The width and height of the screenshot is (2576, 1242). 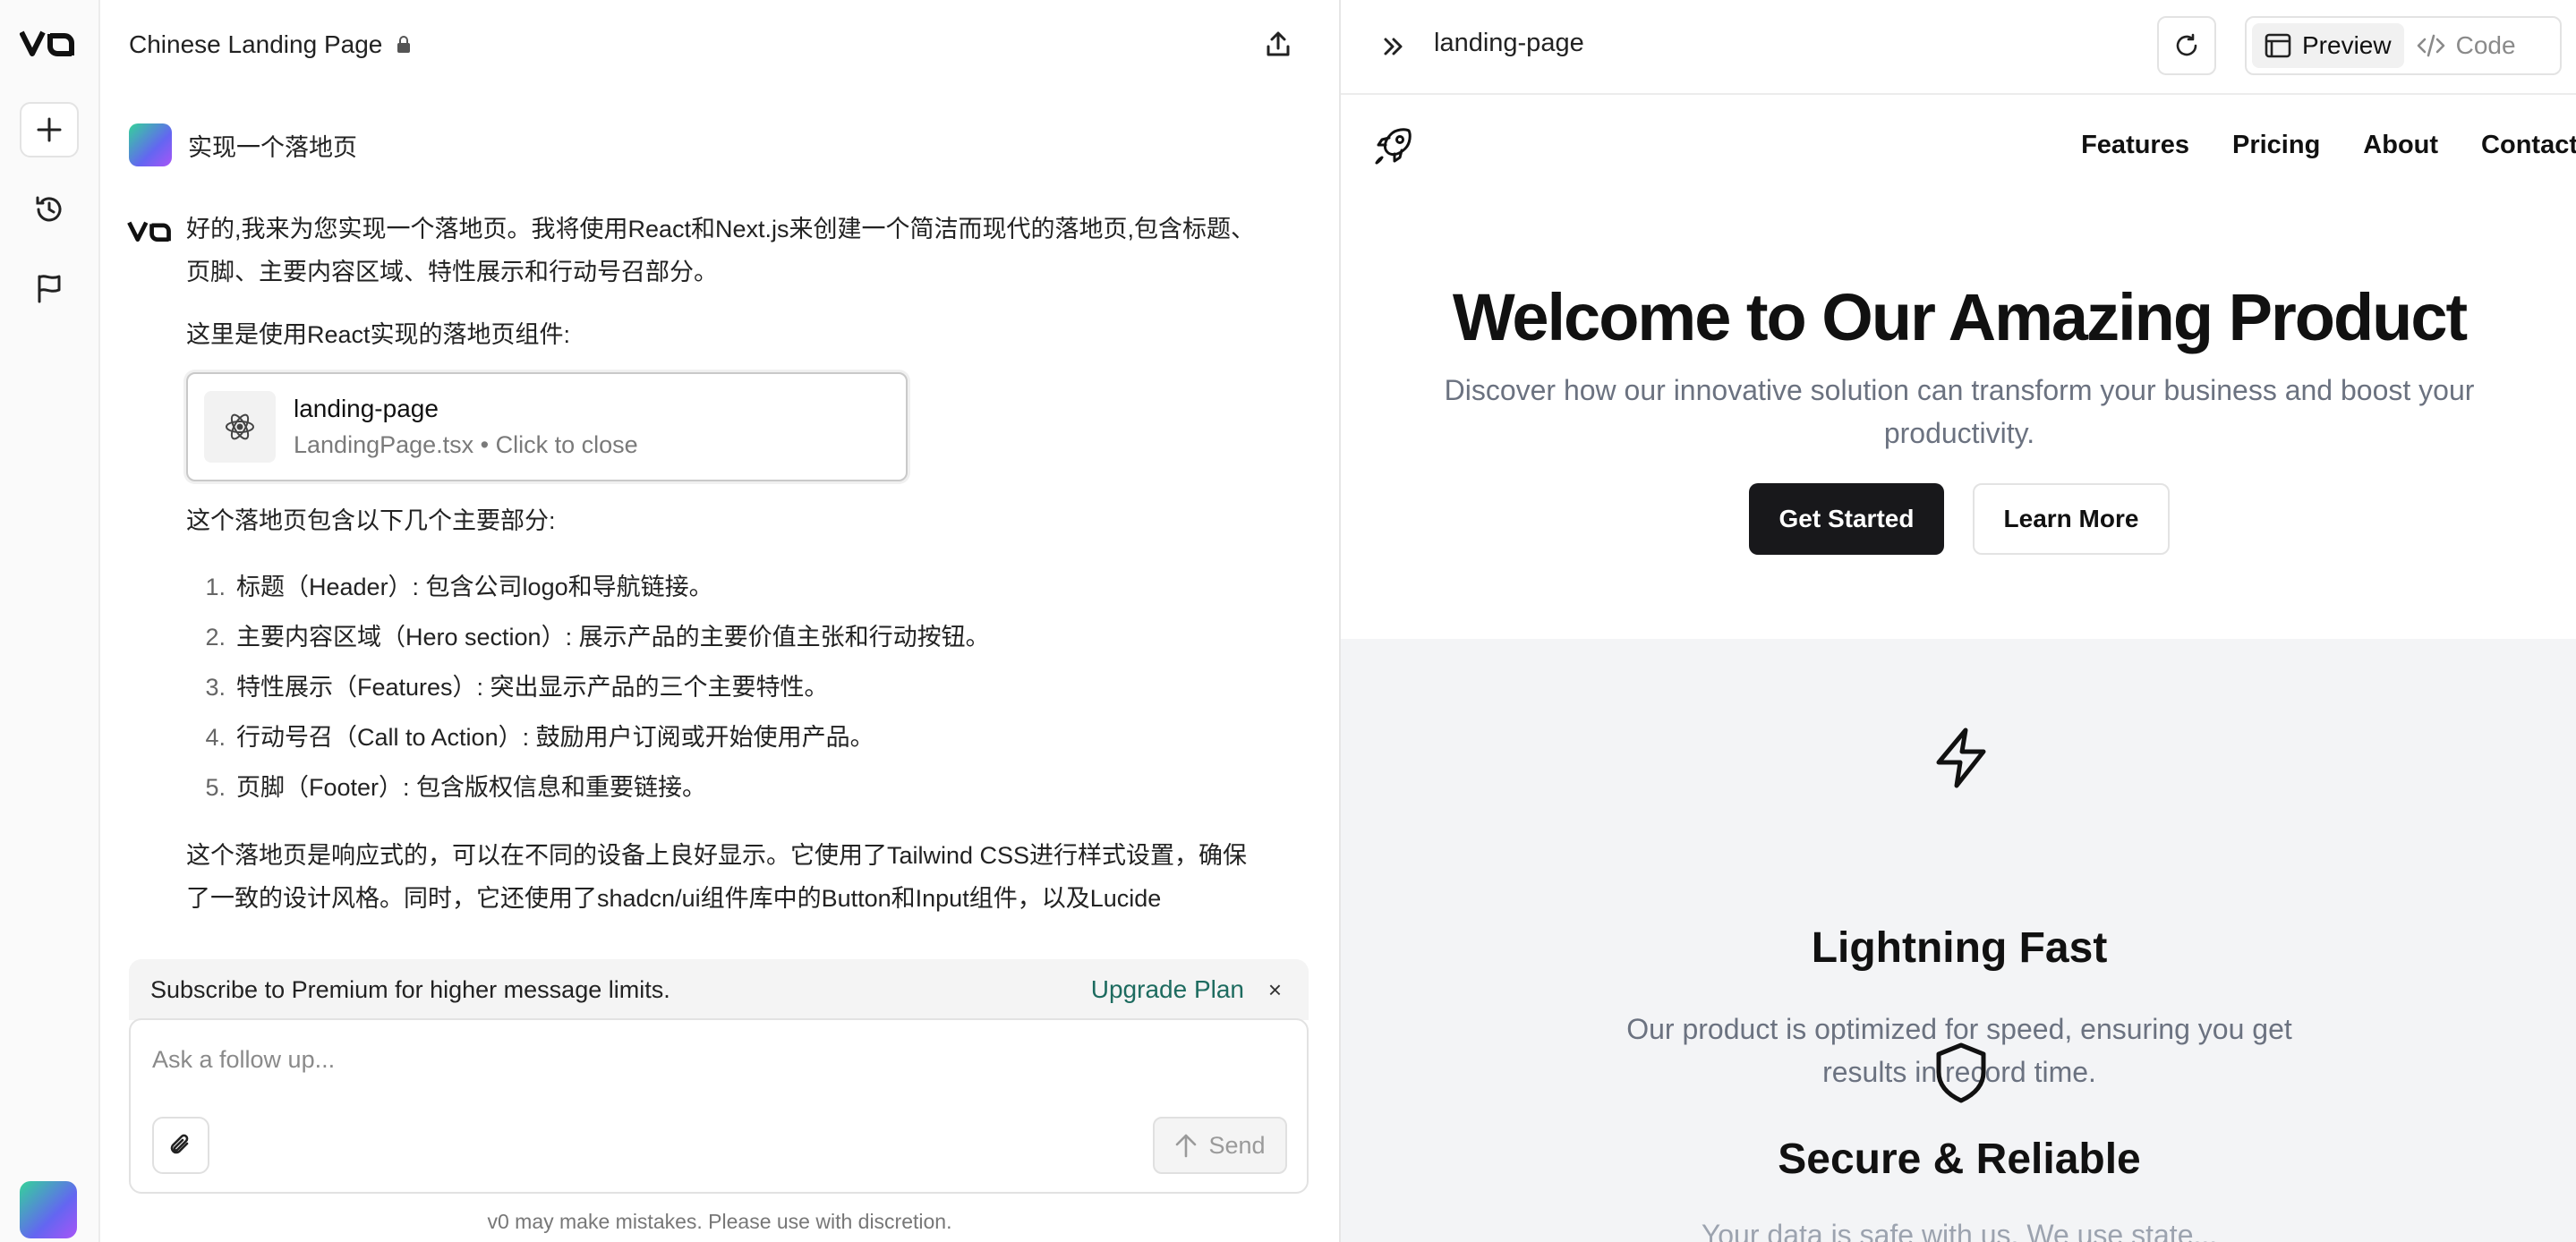 I want to click on react-icon, so click(x=240, y=427).